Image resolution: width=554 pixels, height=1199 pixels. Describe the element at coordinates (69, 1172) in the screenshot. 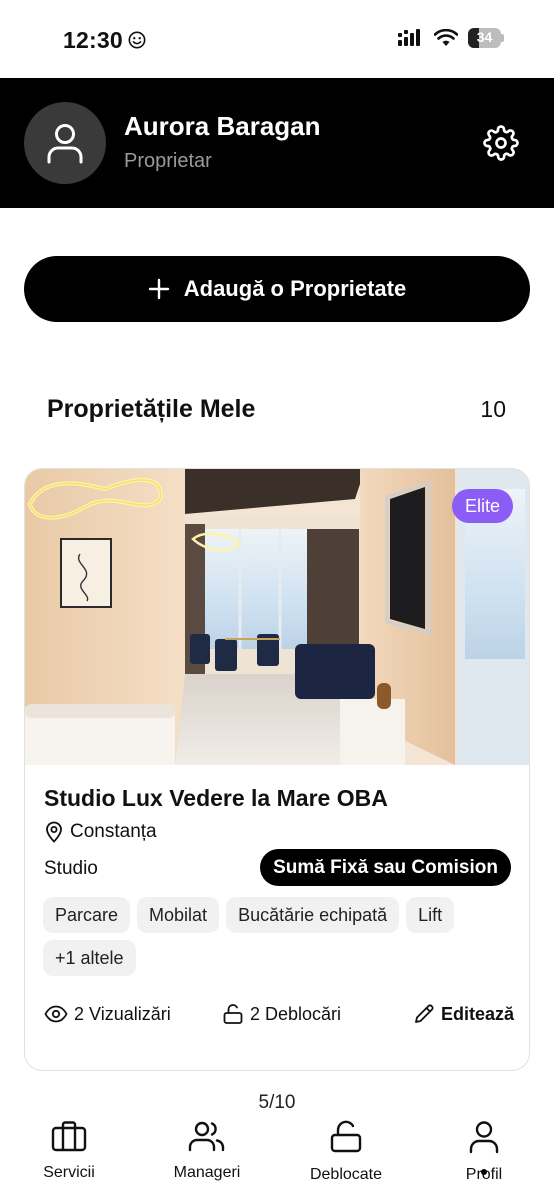

I see `nav-label: Servicii` at that location.